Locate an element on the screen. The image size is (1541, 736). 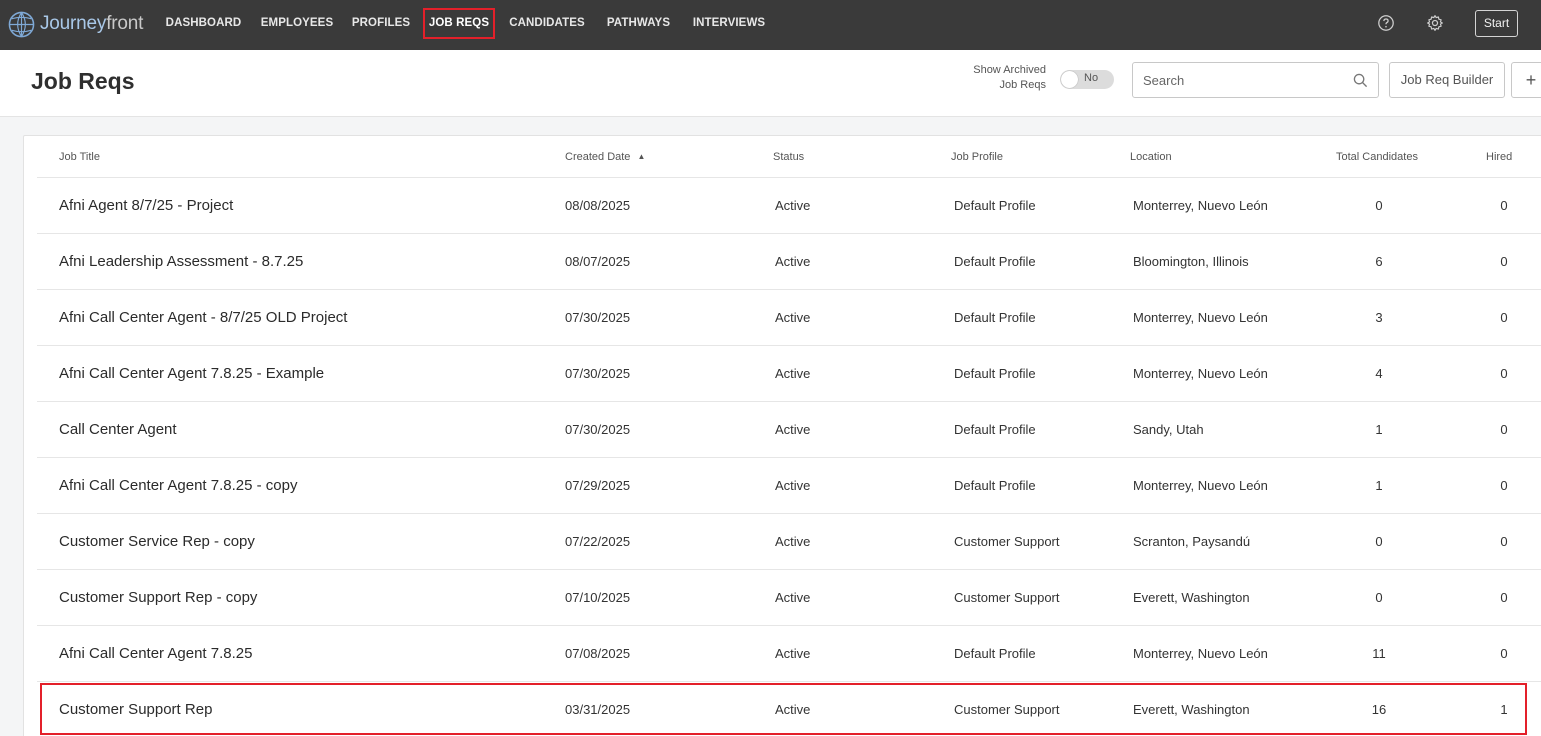
column-header-created-date: Created Date ▲ is located at coordinates (605, 157).